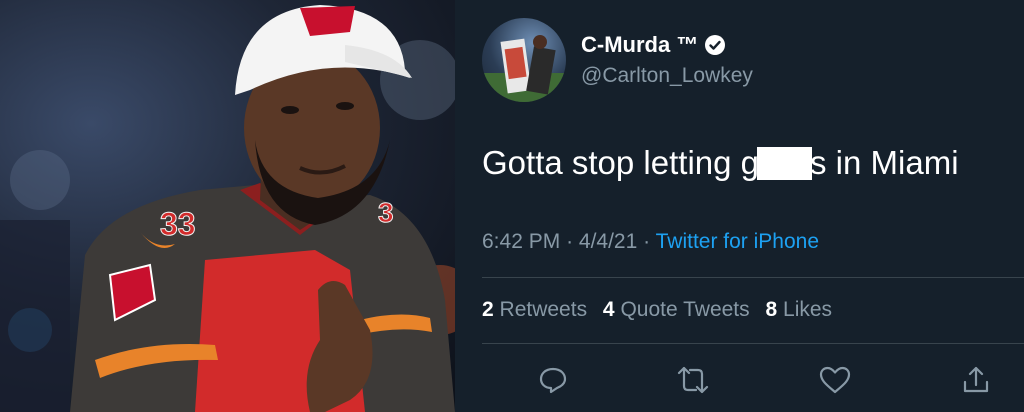  I want to click on verified-badge-icon, so click(715, 45).